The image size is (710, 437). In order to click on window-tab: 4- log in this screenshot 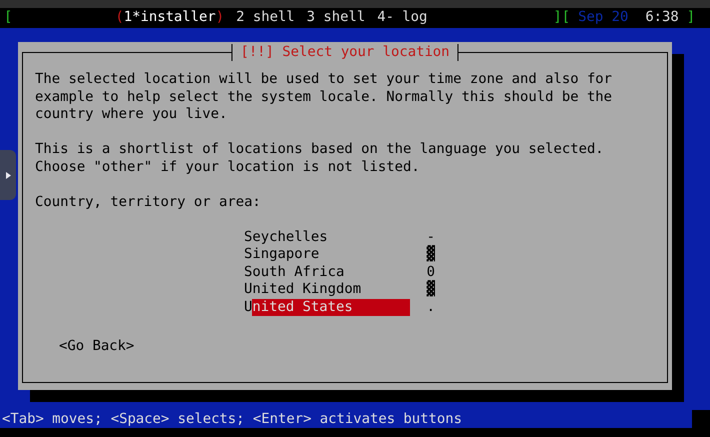, I will do `click(402, 18)`.